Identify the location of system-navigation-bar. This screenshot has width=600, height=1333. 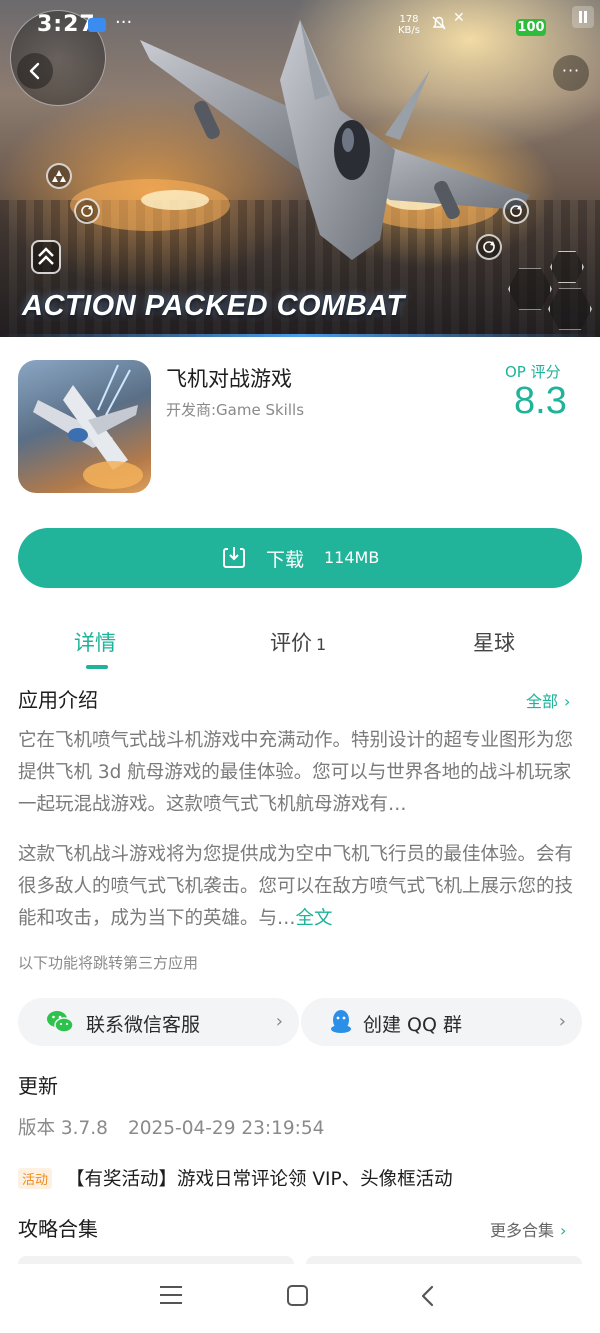
(300, 1298).